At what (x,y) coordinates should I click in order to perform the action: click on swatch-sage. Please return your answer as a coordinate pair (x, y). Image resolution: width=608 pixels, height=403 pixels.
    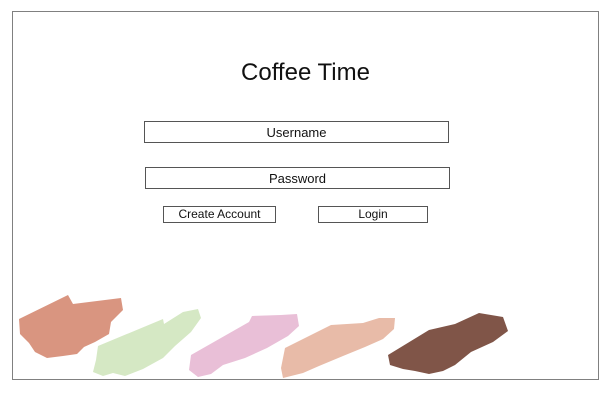
    Looking at the image, I should click on (147, 342).